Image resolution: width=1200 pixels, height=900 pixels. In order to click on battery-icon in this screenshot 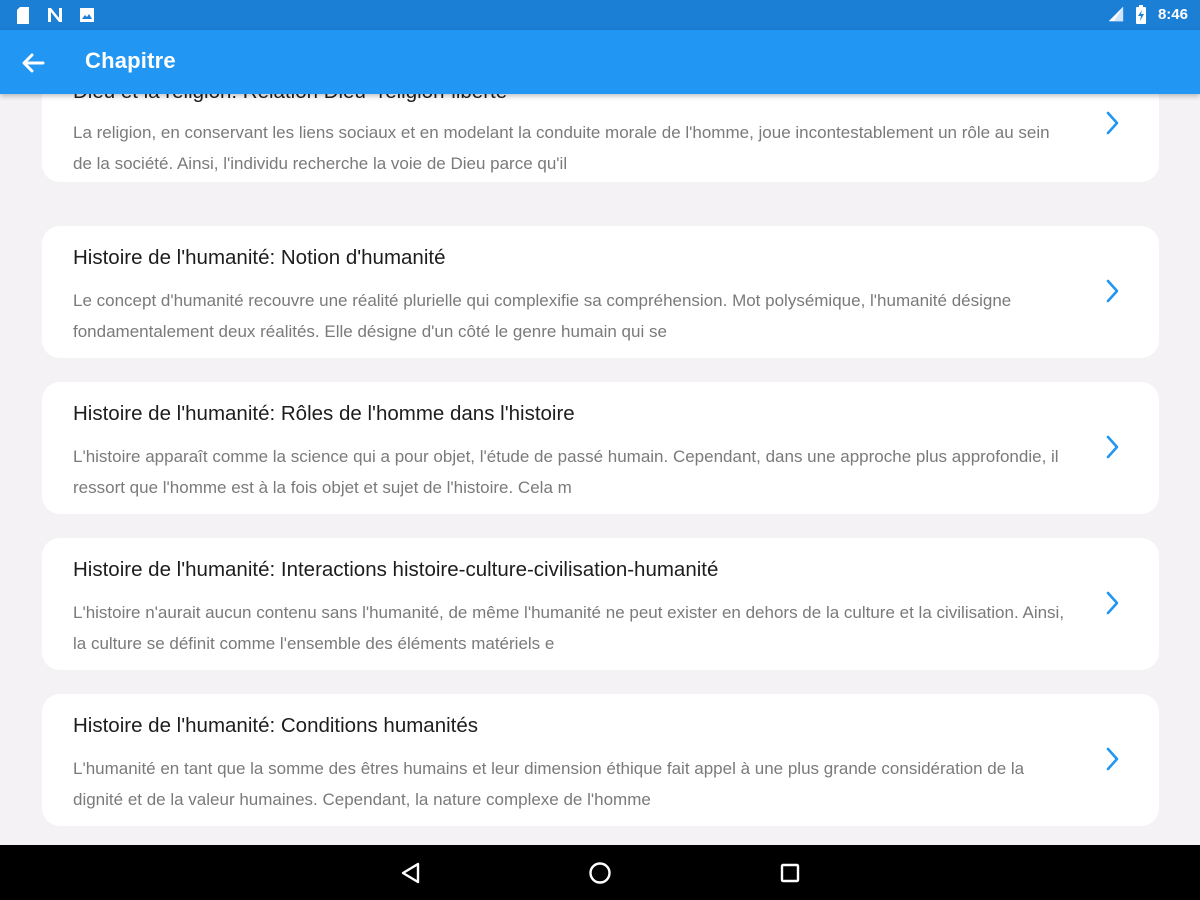, I will do `click(1141, 14)`.